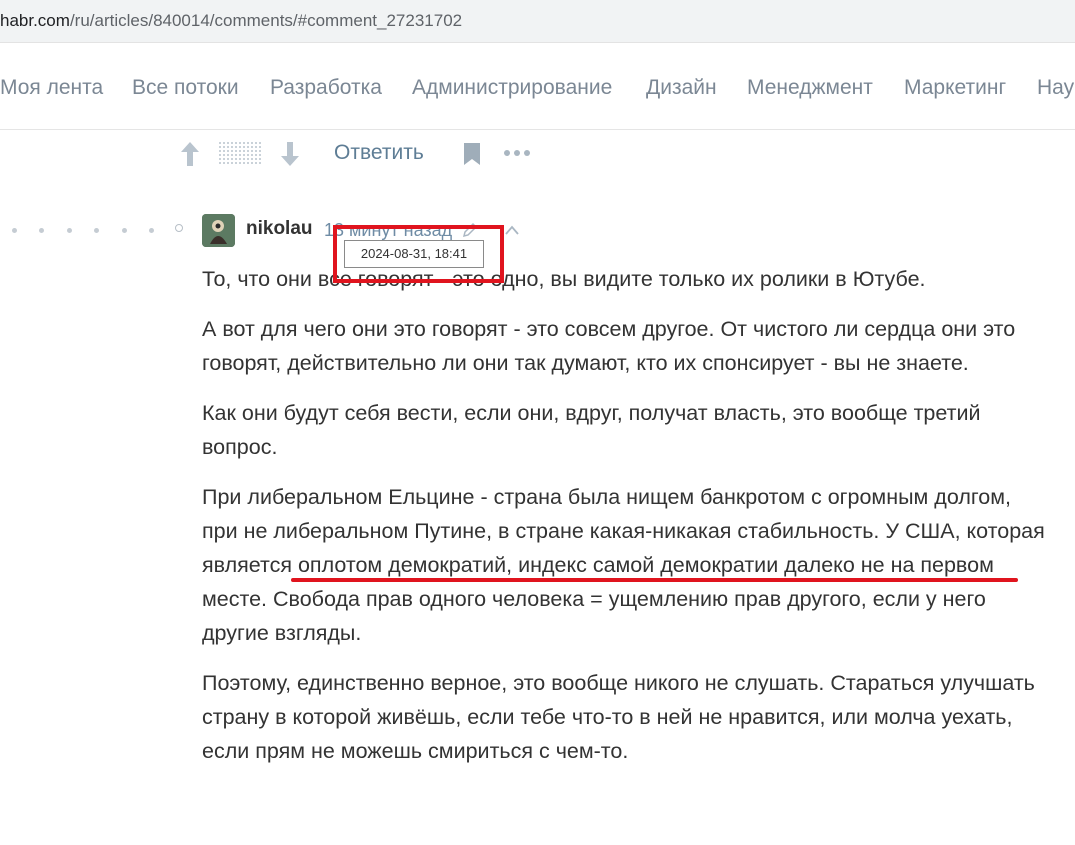 The width and height of the screenshot is (1075, 845). I want to click on nav-item-design: Дизайн, so click(681, 88).